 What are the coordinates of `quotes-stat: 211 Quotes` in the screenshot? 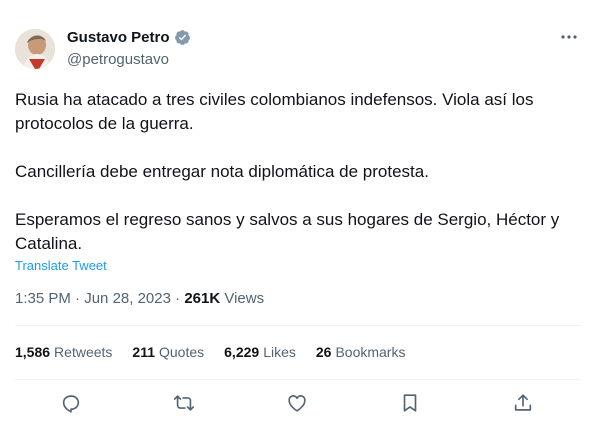 It's located at (168, 352).